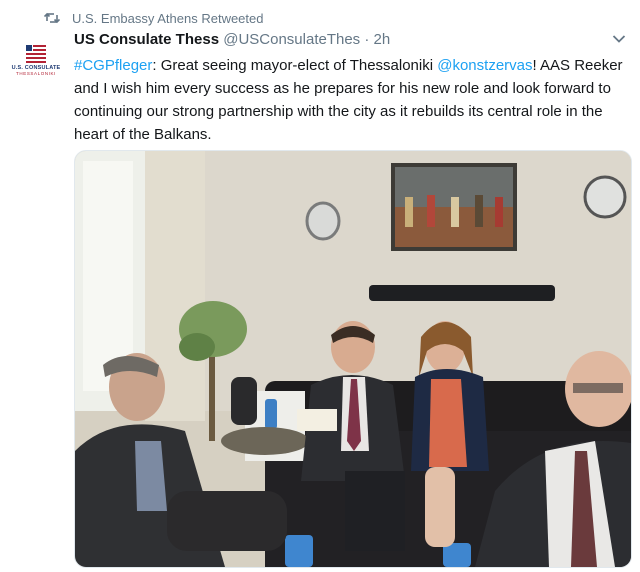 Image resolution: width=640 pixels, height=572 pixels. I want to click on retweet-context: U.S. Embassy Athens Retweeted, so click(153, 18).